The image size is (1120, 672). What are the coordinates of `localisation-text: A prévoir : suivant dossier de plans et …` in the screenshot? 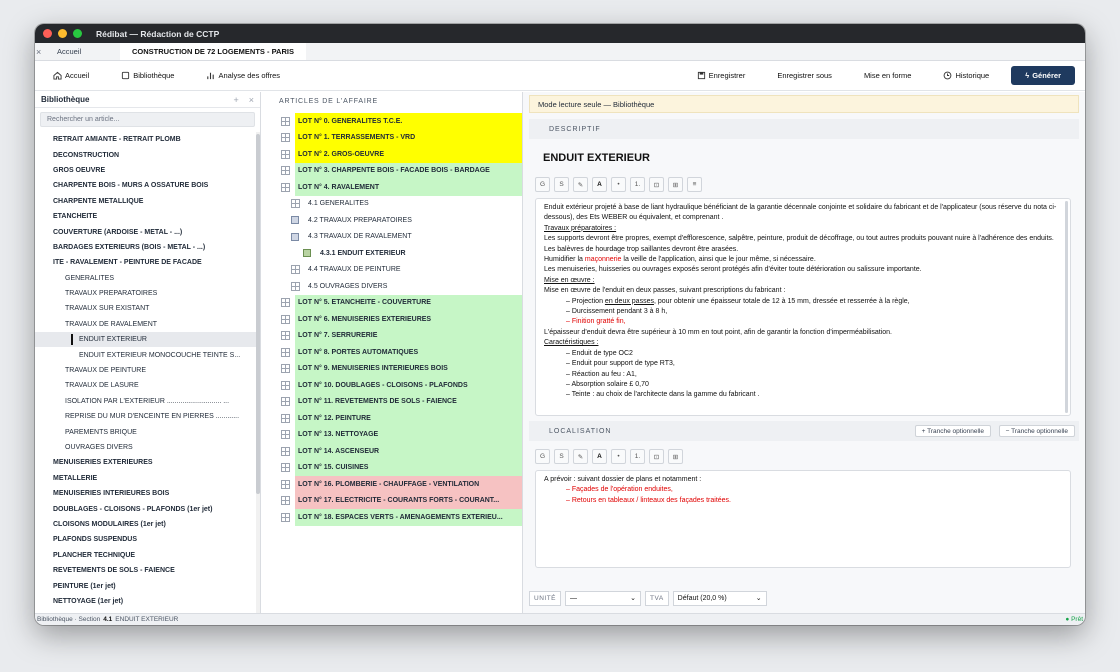 It's located at (803, 519).